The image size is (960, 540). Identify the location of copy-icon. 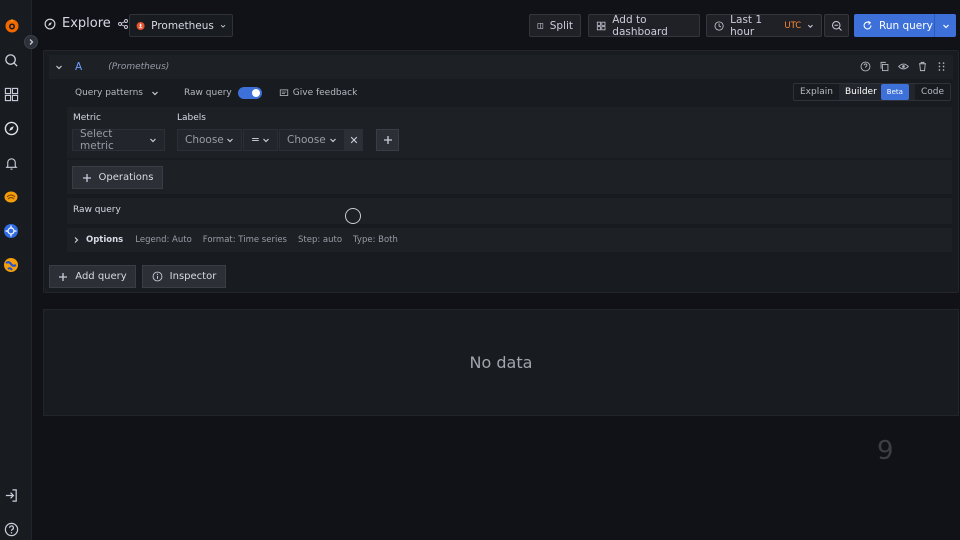
(884, 66).